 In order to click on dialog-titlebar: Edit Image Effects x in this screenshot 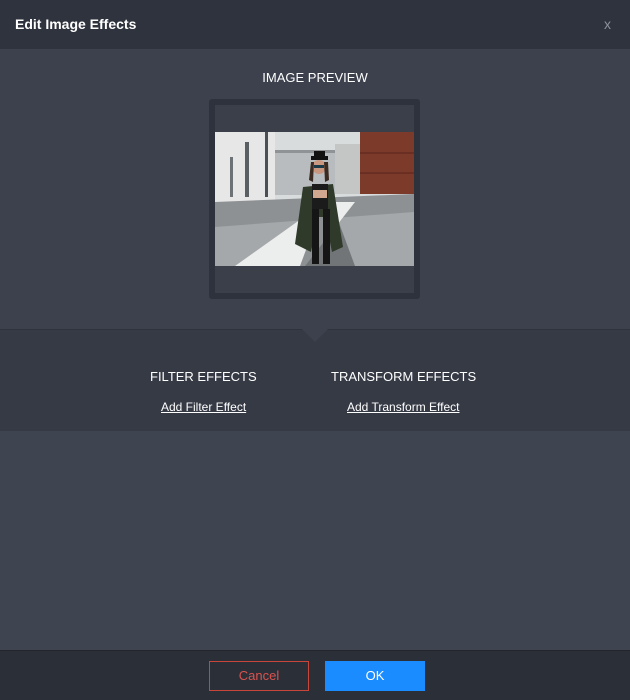, I will do `click(315, 24)`.